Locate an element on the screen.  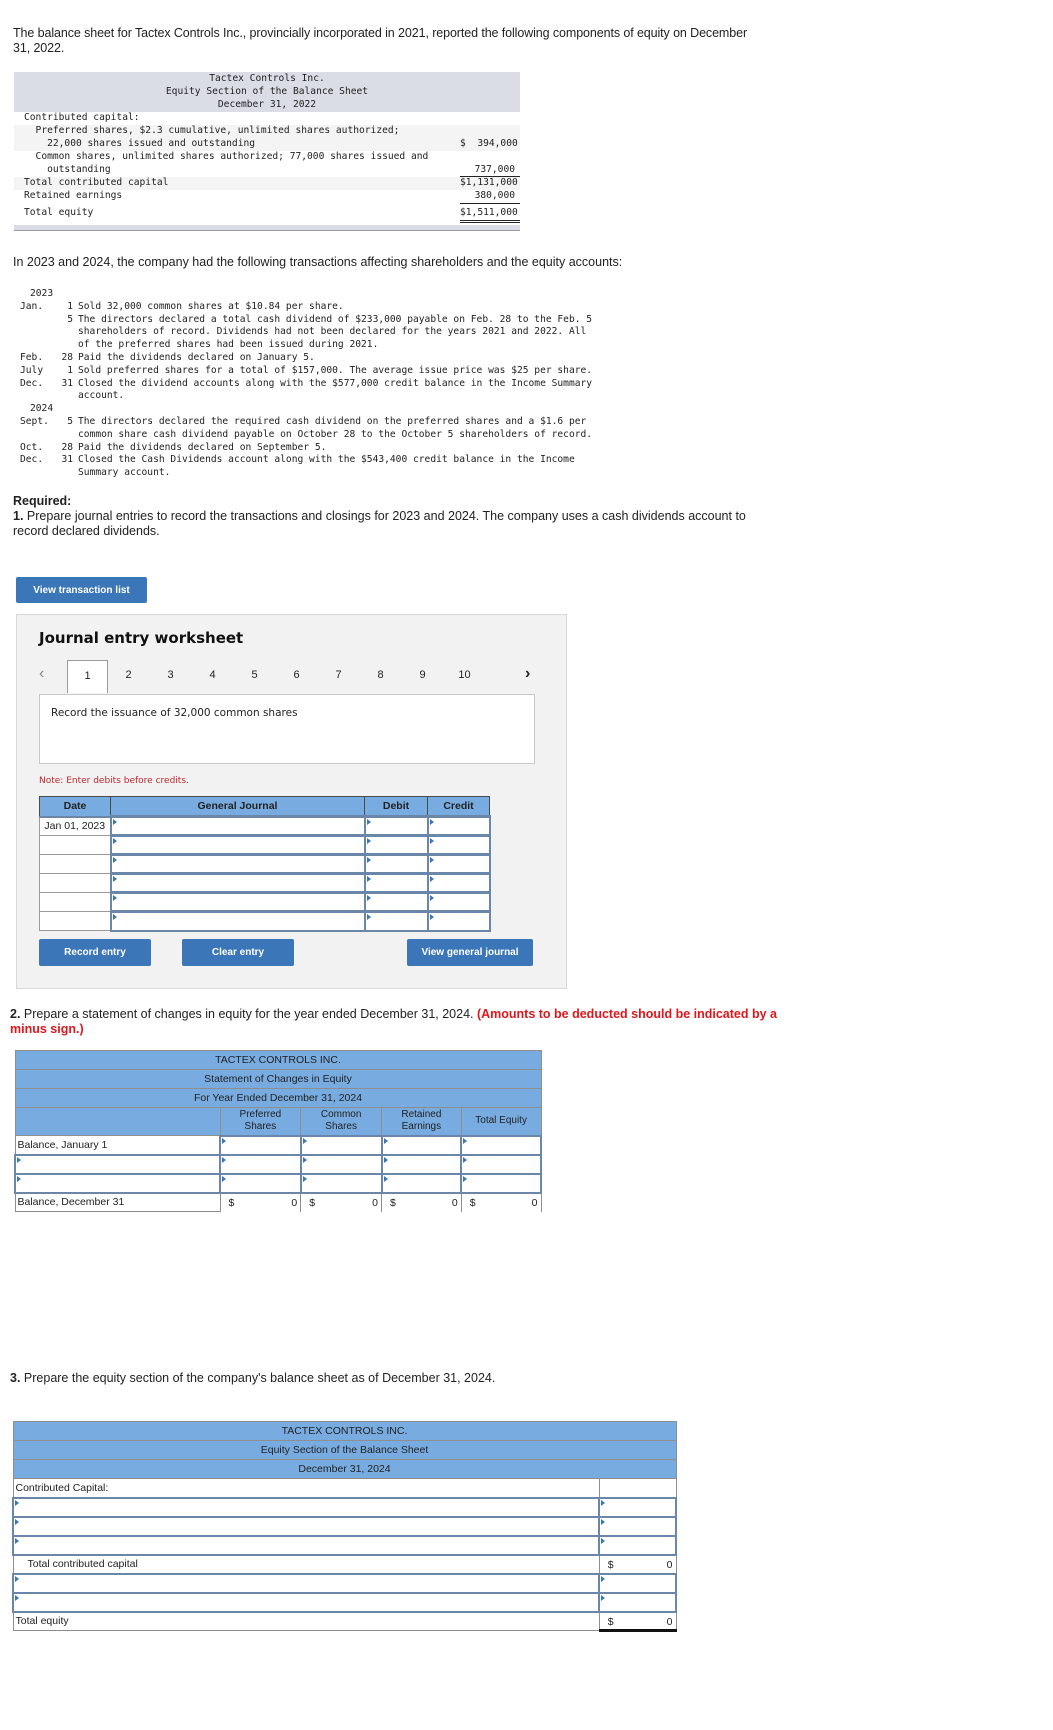
soce-row is located at coordinates (277, 1164).